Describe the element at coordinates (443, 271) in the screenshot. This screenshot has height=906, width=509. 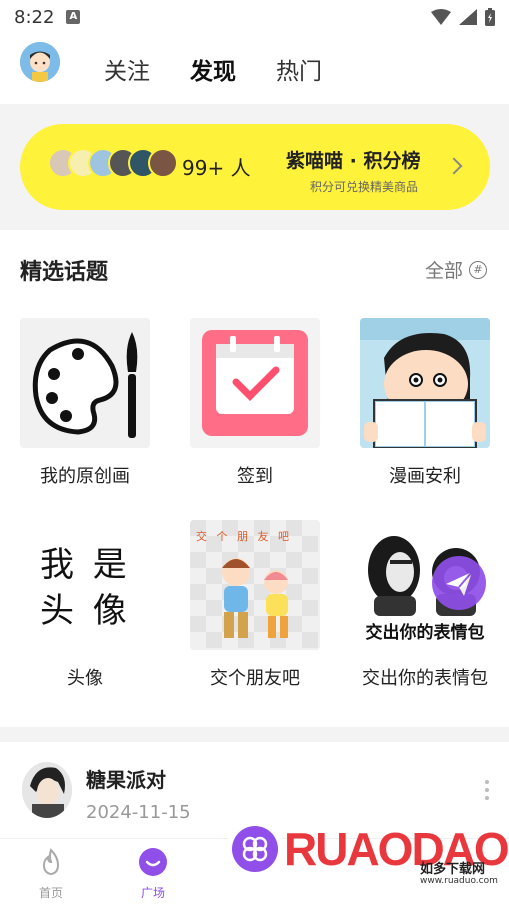
I see `see-all-label: 全部` at that location.